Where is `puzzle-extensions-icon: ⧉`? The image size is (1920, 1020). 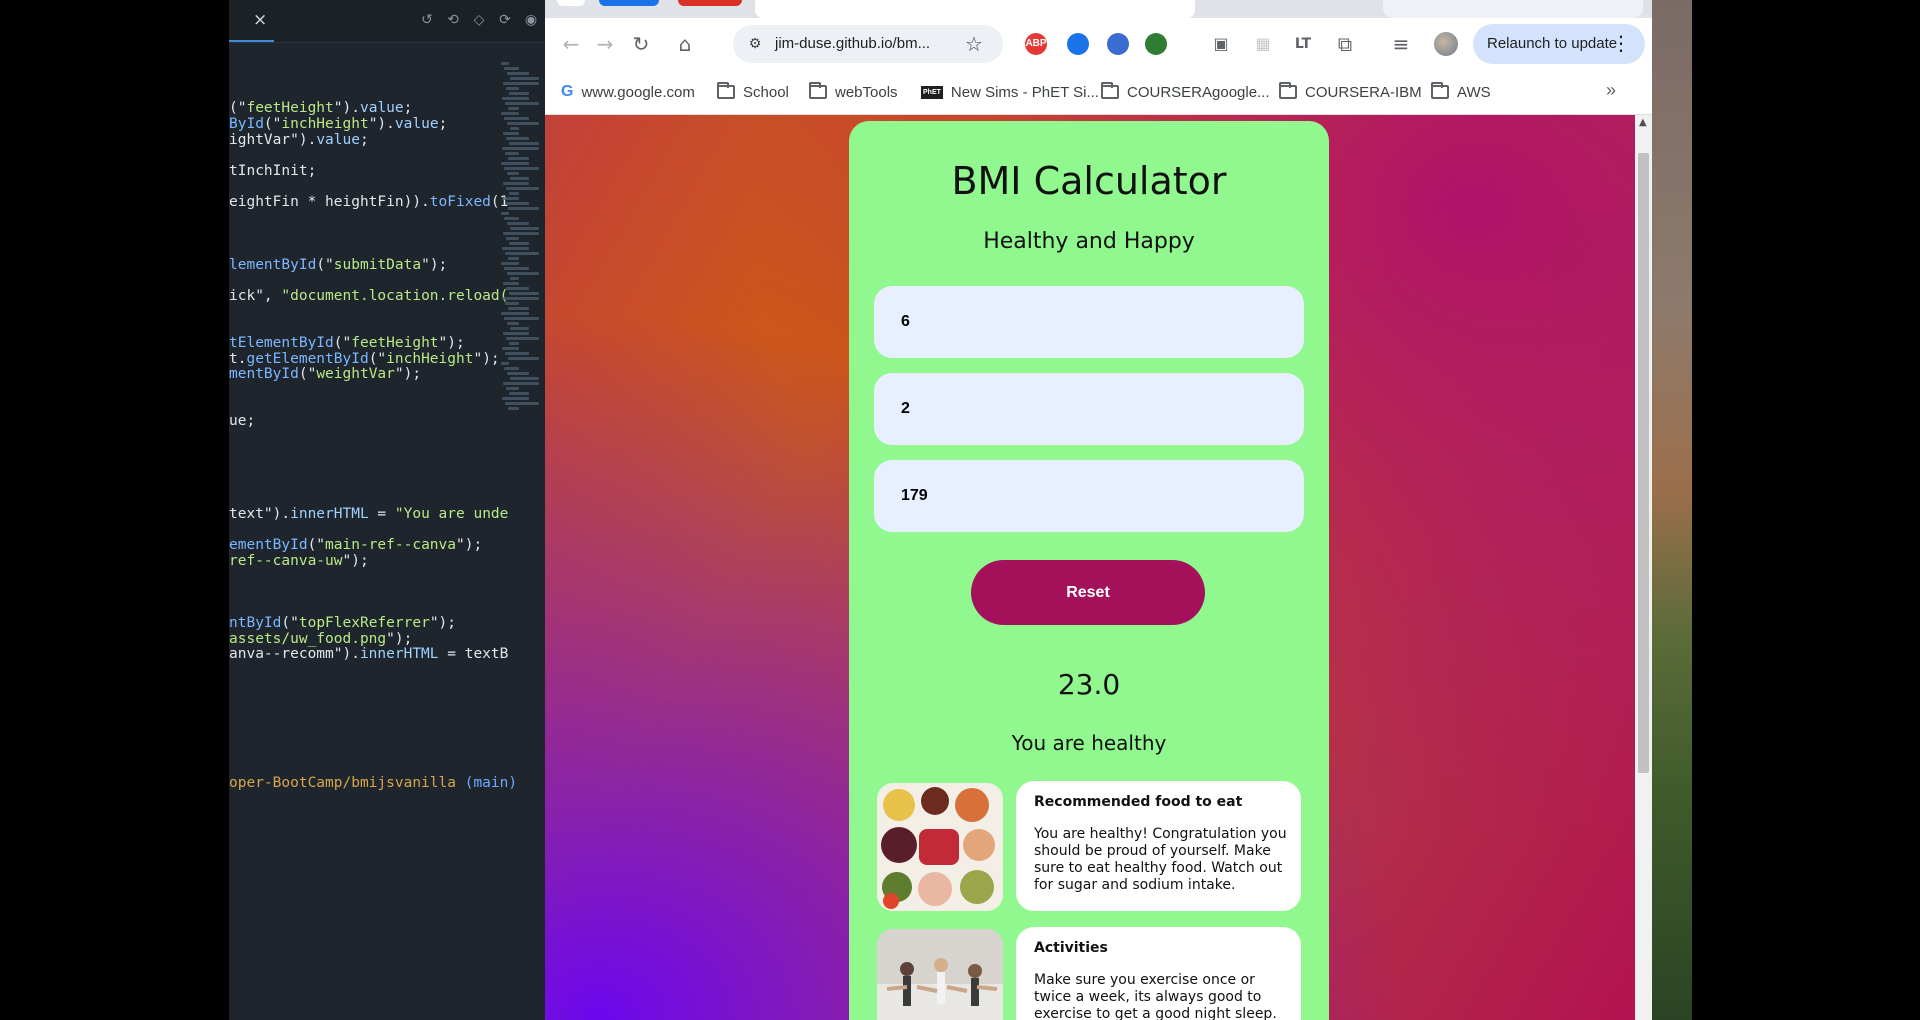 puzzle-extensions-icon: ⧉ is located at coordinates (1345, 44).